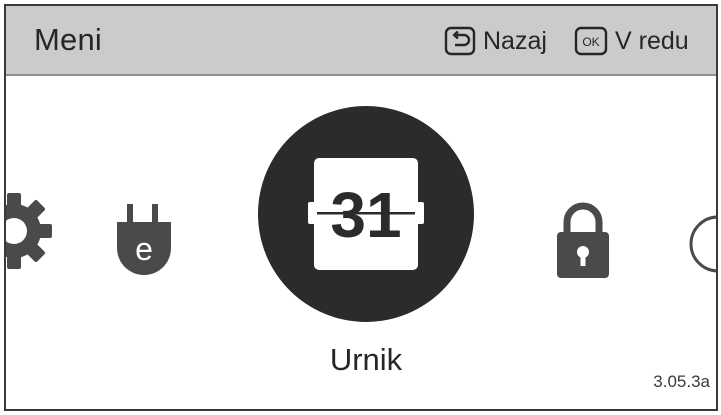 The height and width of the screenshot is (415, 721). Describe the element at coordinates (29, 231) in the screenshot. I see `gear-icon` at that location.